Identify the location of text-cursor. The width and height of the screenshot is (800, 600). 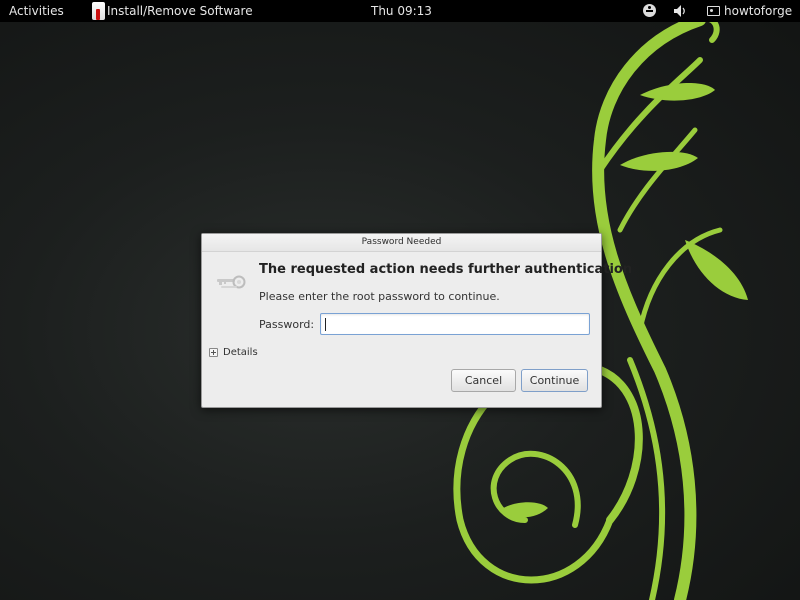
(325, 324).